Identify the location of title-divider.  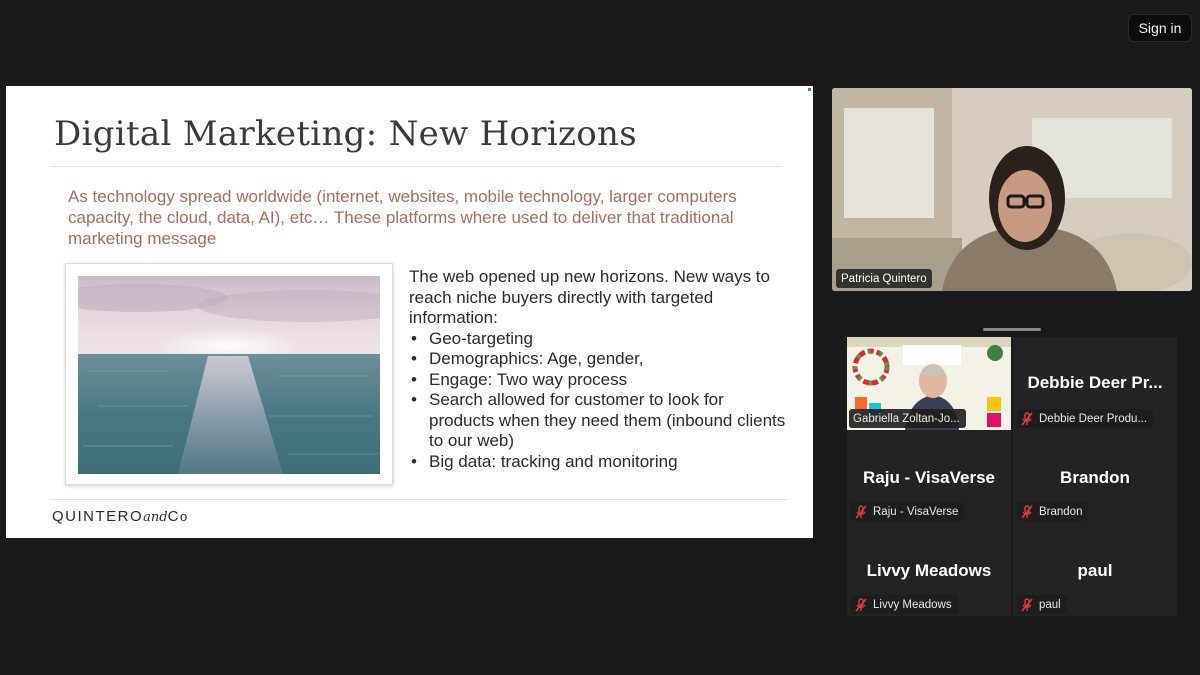
(416, 166).